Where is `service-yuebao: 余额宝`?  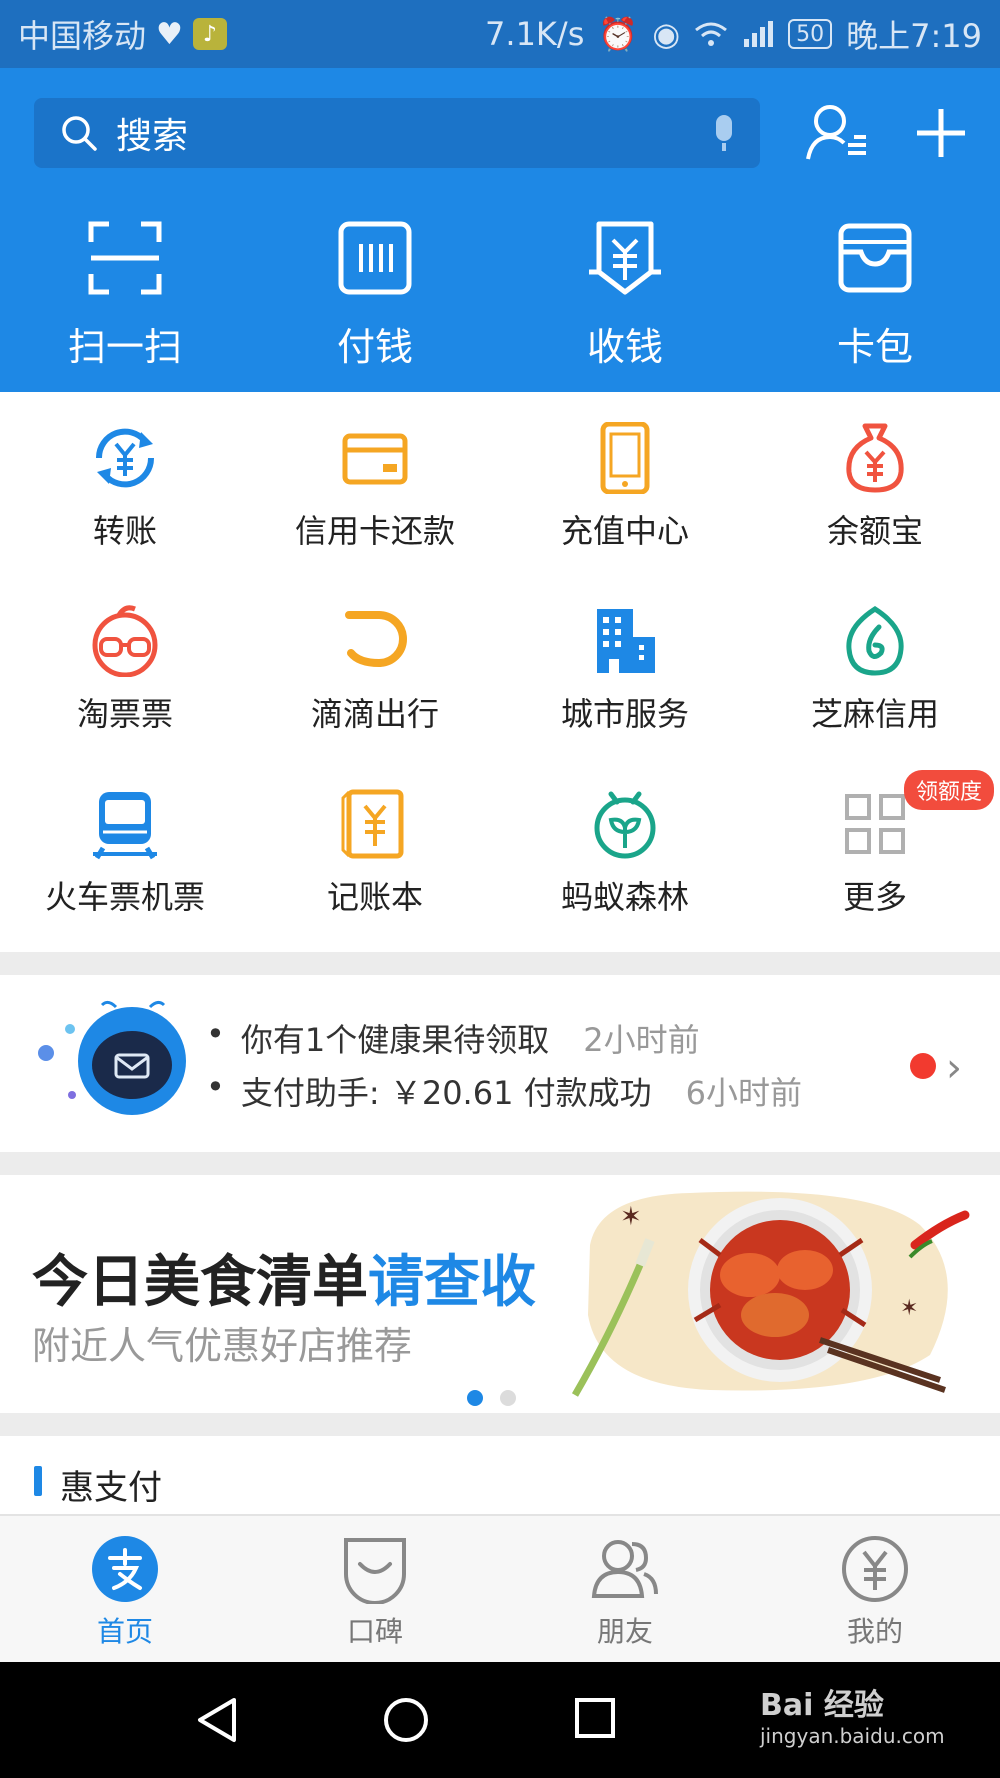
service-yuebao: 余额宝 is located at coordinates (875, 483).